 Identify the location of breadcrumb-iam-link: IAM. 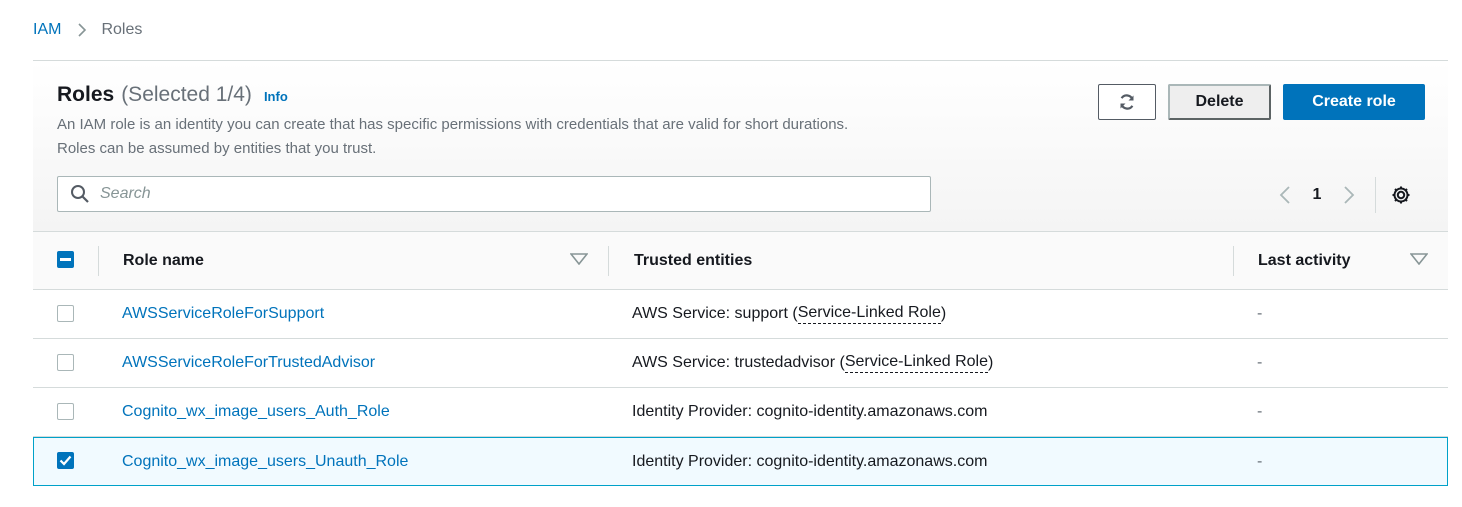
(47, 30).